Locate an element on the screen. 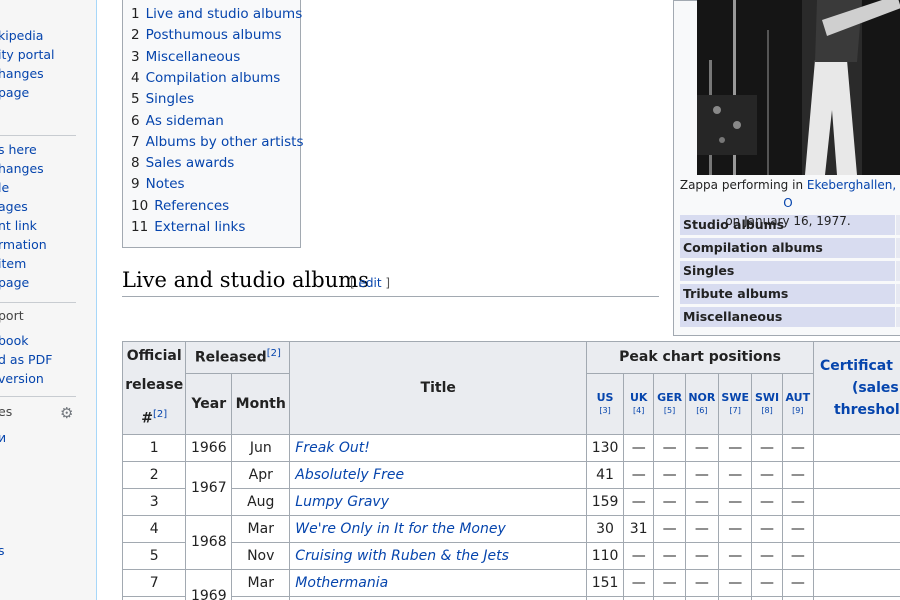  chart-col-nor: NOR [6] is located at coordinates (702, 403).